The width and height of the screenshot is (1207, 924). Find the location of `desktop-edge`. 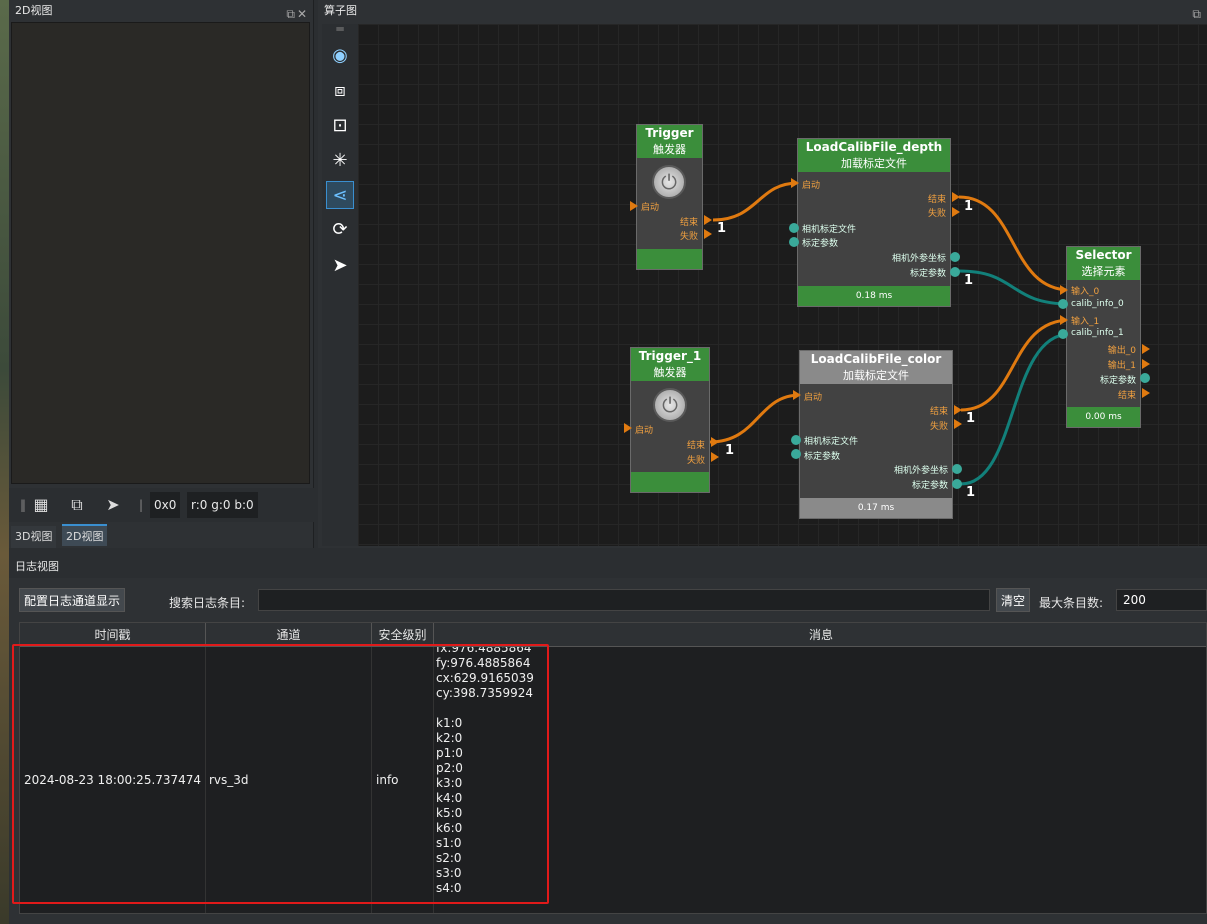

desktop-edge is located at coordinates (4, 462).